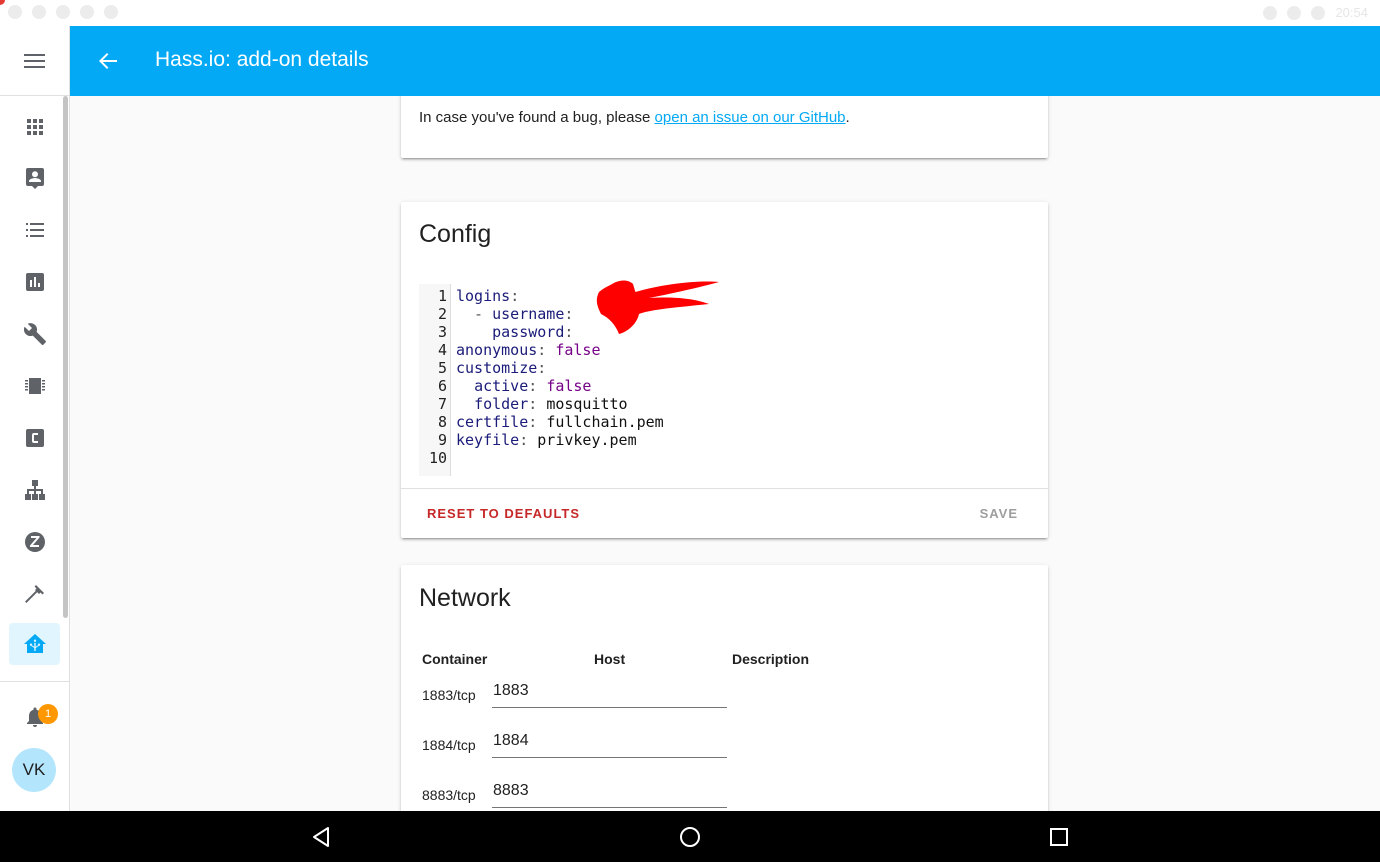  Describe the element at coordinates (587, 404) in the screenshot. I see `yaml-value: mosquitto` at that location.